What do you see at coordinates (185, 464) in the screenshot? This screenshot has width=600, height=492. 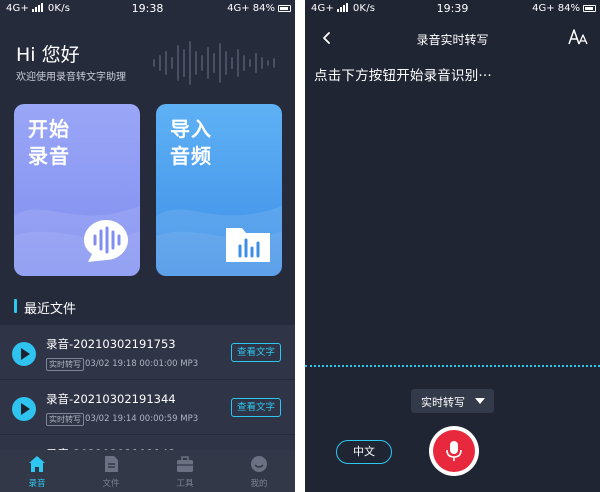 I see `toolbox-icon` at bounding box center [185, 464].